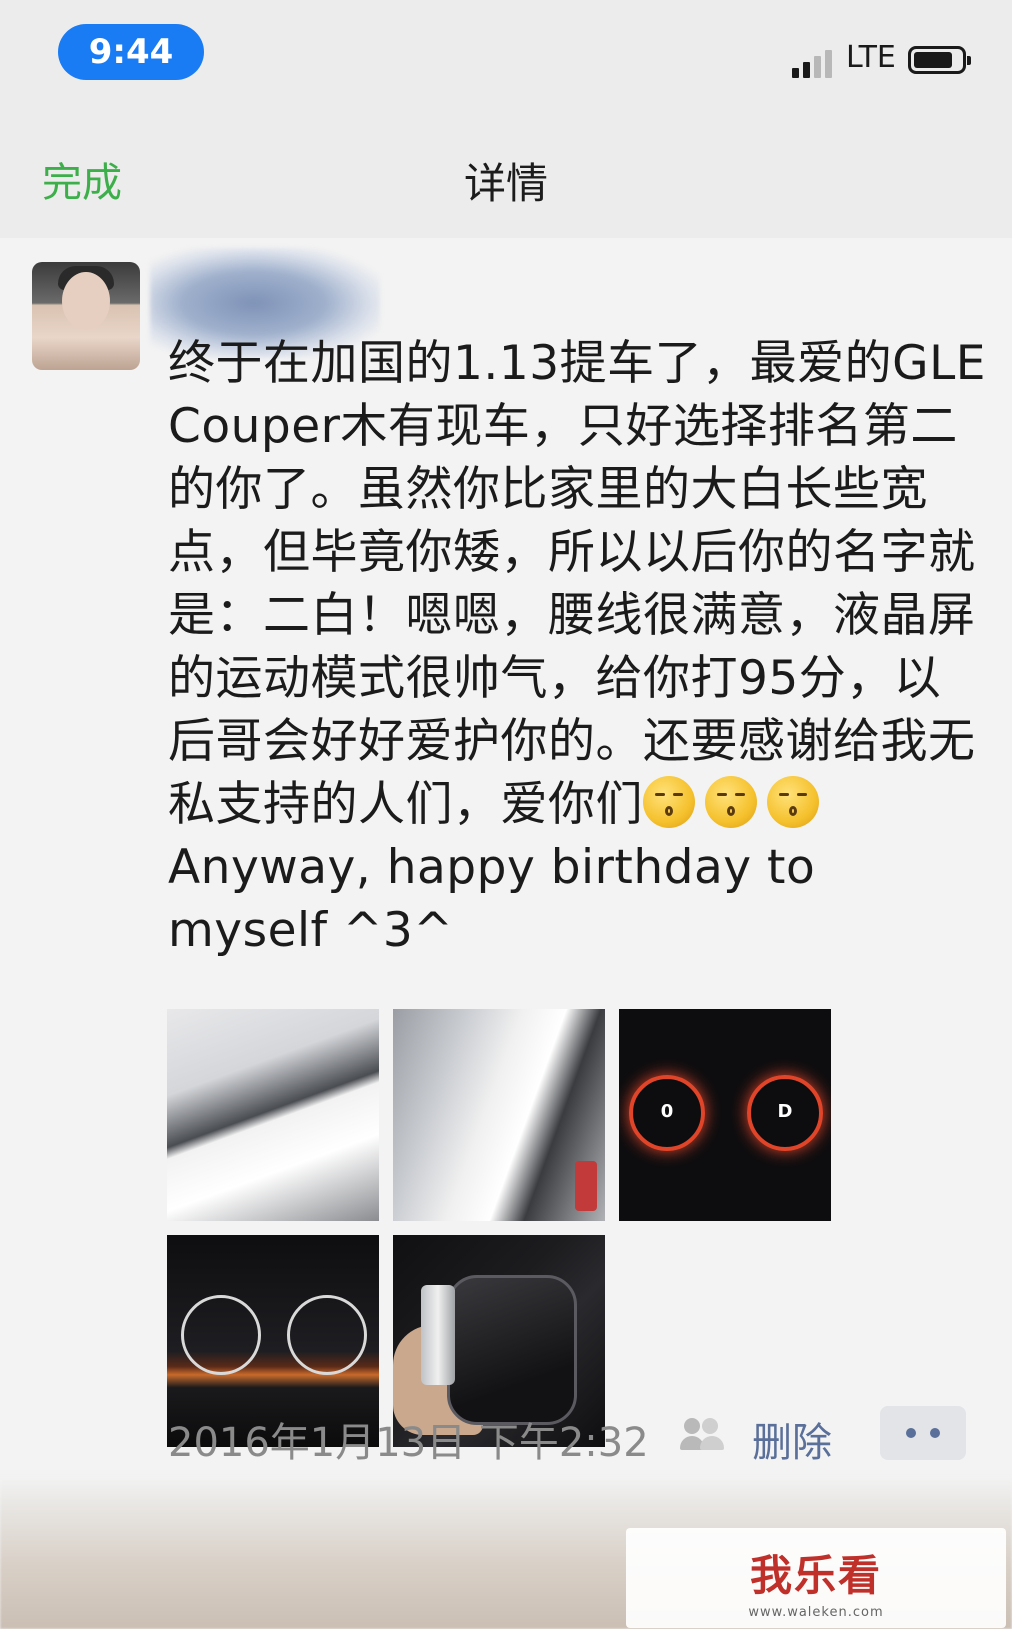 This screenshot has height=1629, width=1012. What do you see at coordinates (499, 899) in the screenshot?
I see `post-body-text-end: Anyway, happy birthday to myself ^3^` at bounding box center [499, 899].